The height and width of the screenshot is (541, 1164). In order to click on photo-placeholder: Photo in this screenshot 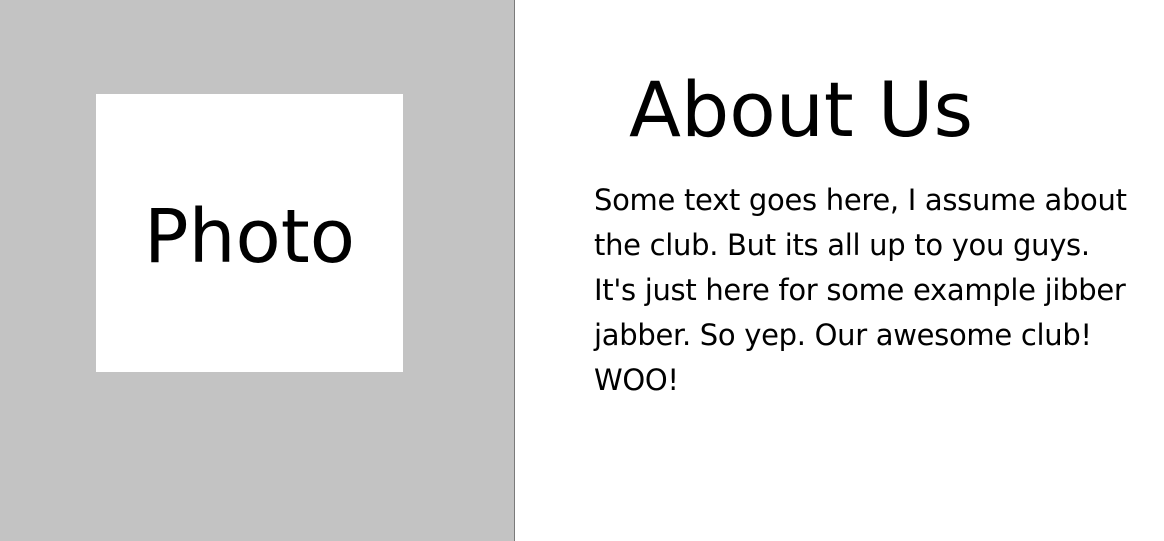, I will do `click(249, 233)`.